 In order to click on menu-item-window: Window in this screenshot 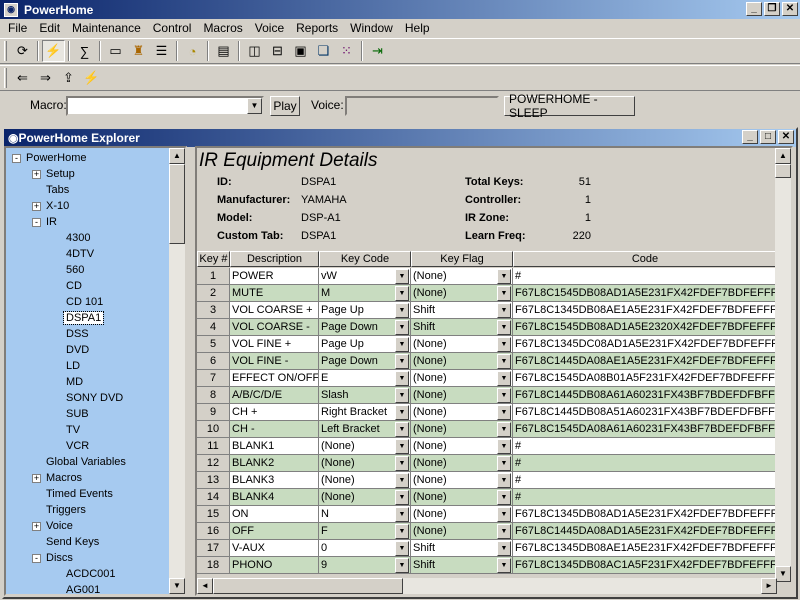, I will do `click(371, 28)`.